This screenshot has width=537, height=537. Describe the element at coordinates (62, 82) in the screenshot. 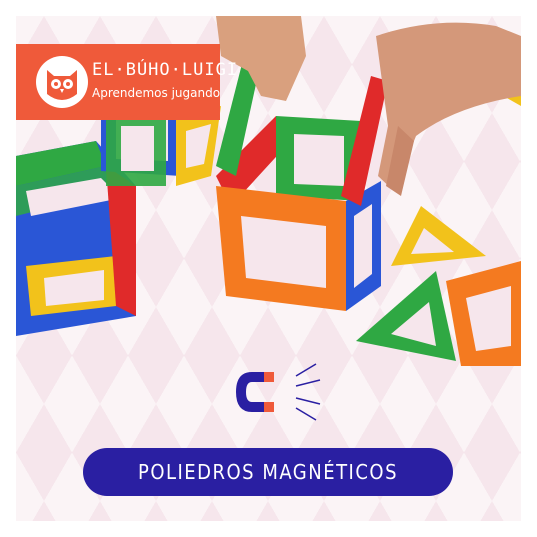

I see `owl-icon` at that location.